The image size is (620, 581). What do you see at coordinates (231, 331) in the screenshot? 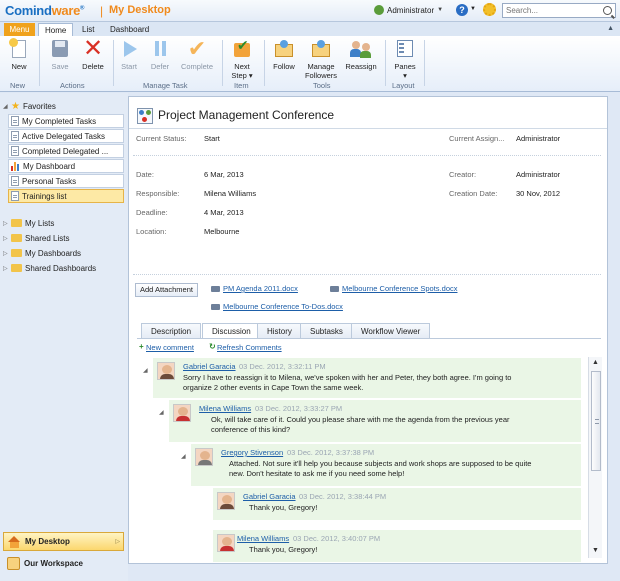
I see `tab-discussion: Discussion` at bounding box center [231, 331].